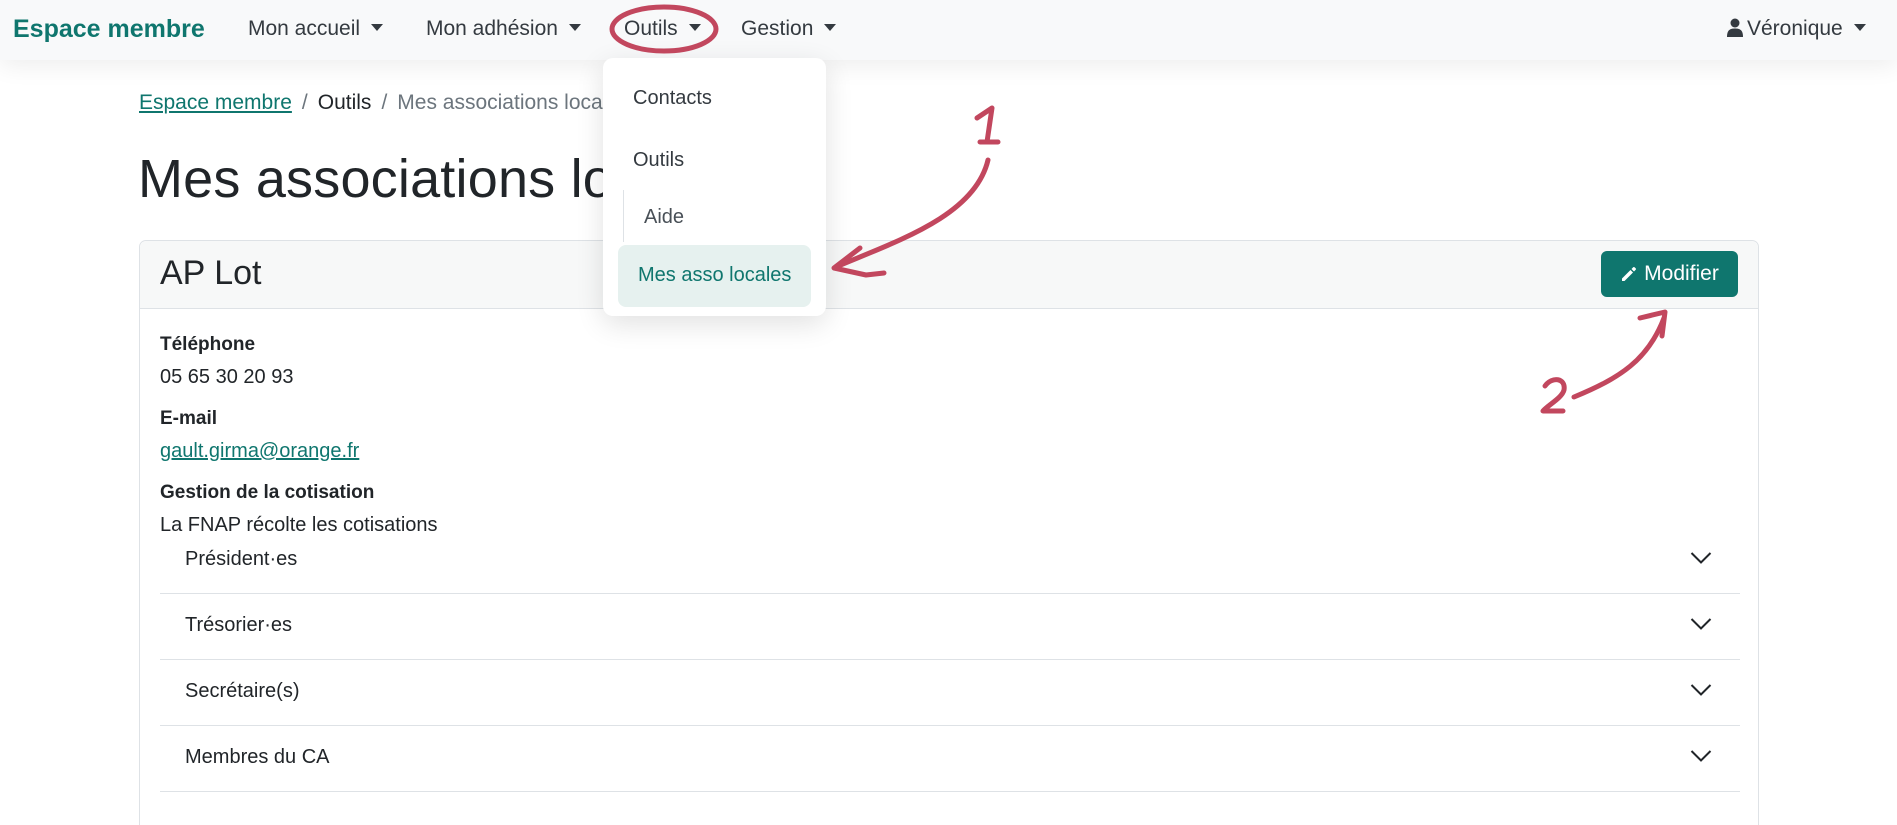 This screenshot has width=1897, height=825. Describe the element at coordinates (1681, 273) in the screenshot. I see `modifier-label: Modifier` at that location.